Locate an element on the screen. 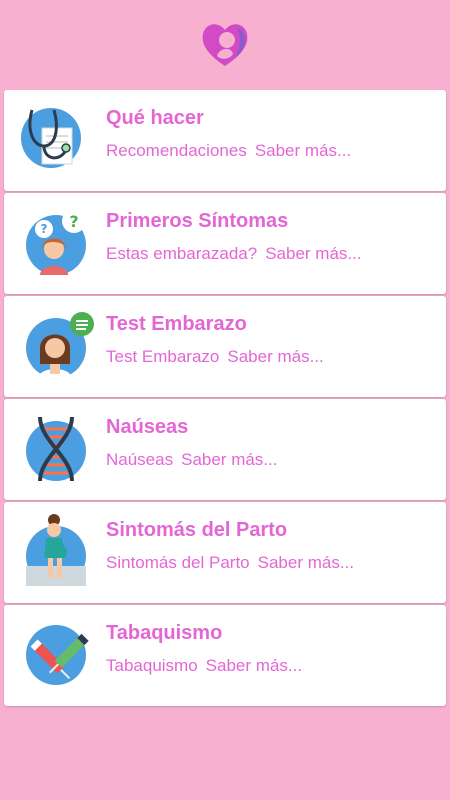 Image resolution: width=450 pixels, height=800 pixels. syringe-icon is located at coordinates (57, 655).